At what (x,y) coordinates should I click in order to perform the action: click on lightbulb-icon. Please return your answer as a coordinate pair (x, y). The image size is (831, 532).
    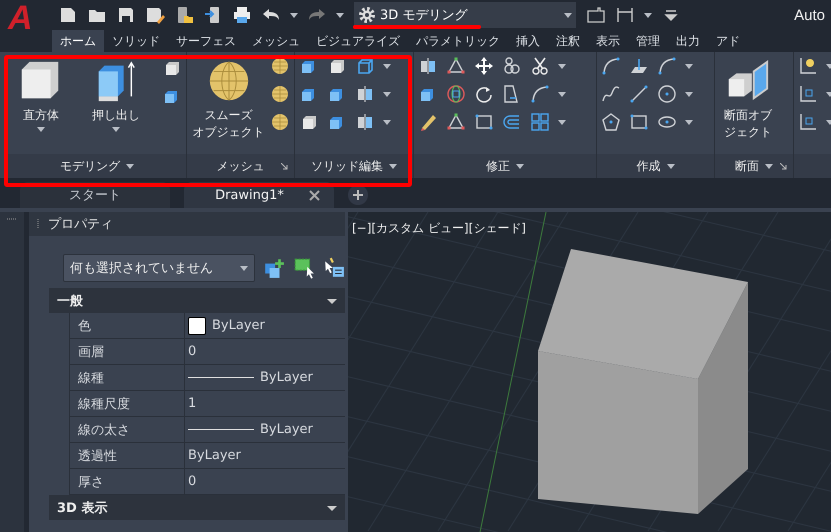
    Looking at the image, I should click on (808, 66).